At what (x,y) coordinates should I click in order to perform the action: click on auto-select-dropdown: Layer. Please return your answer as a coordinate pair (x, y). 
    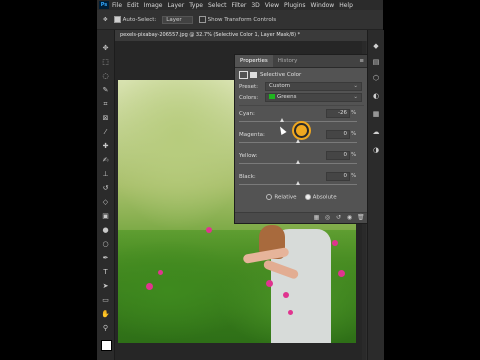
    Looking at the image, I should click on (177, 19).